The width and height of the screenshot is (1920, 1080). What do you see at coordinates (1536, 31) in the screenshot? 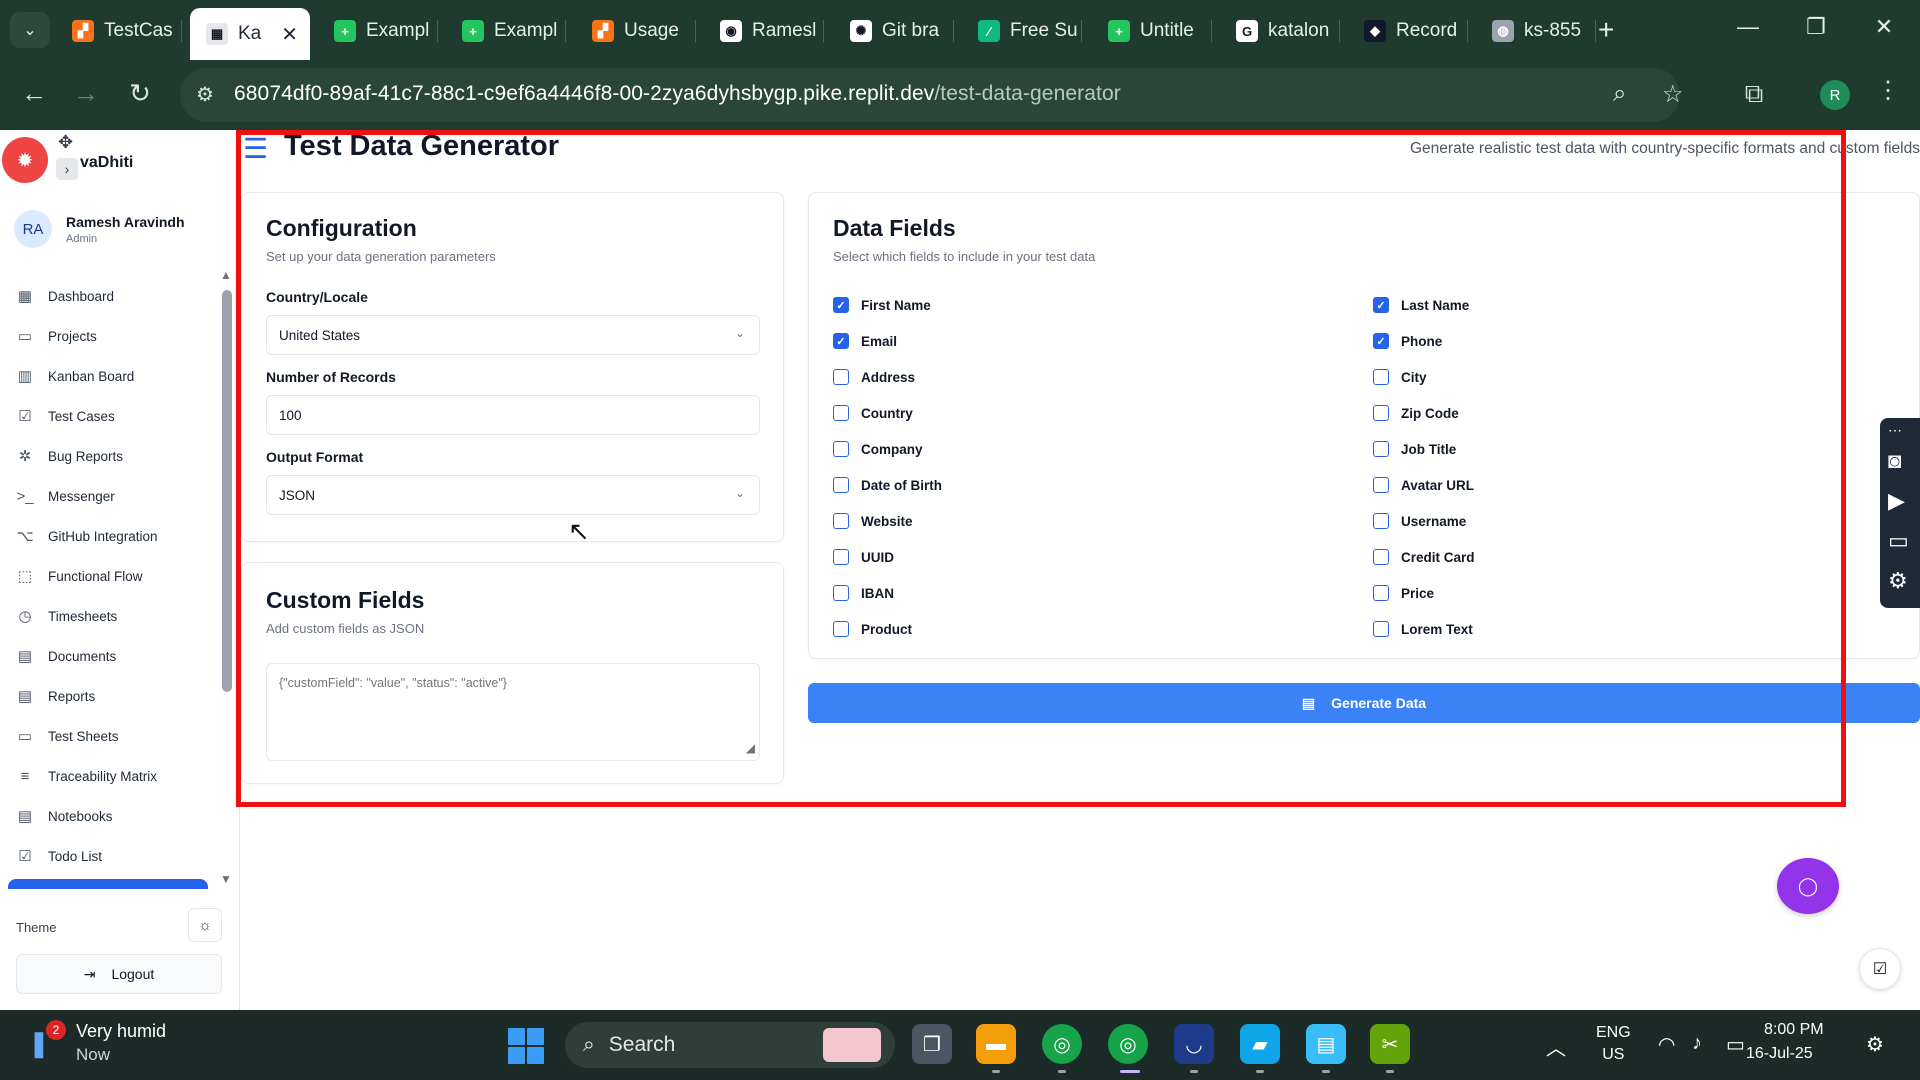
I see `browser-tab: ◍ ks-855` at bounding box center [1536, 31].